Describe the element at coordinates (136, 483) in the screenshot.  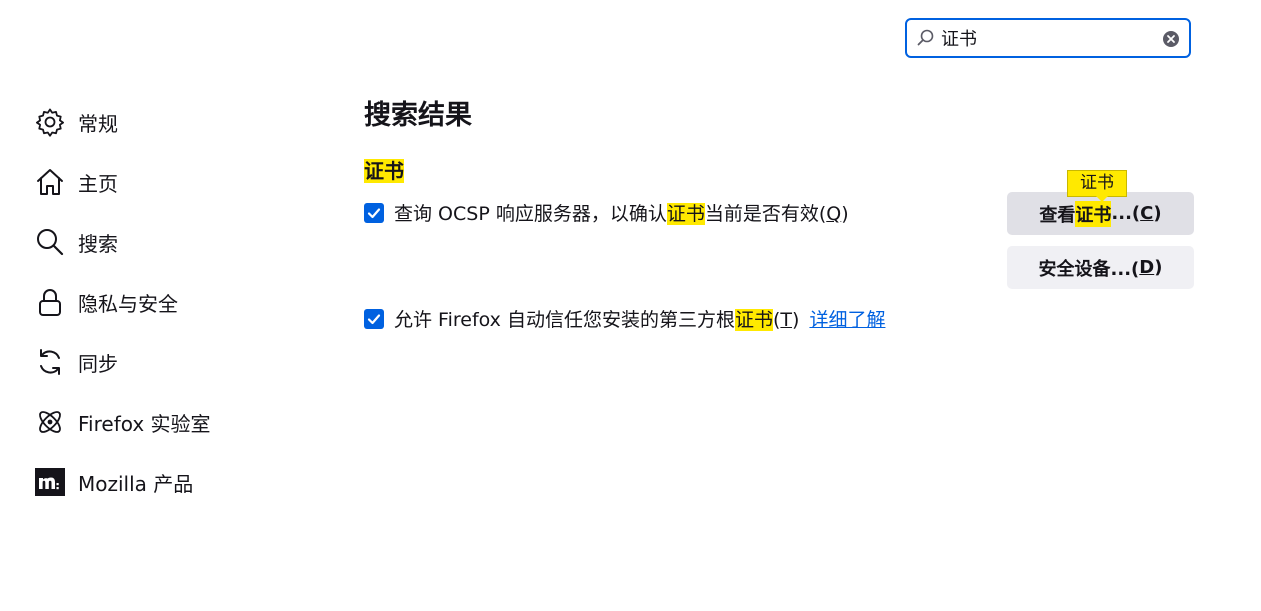
I see `sidebar-item-label: Mozilla 产品` at that location.